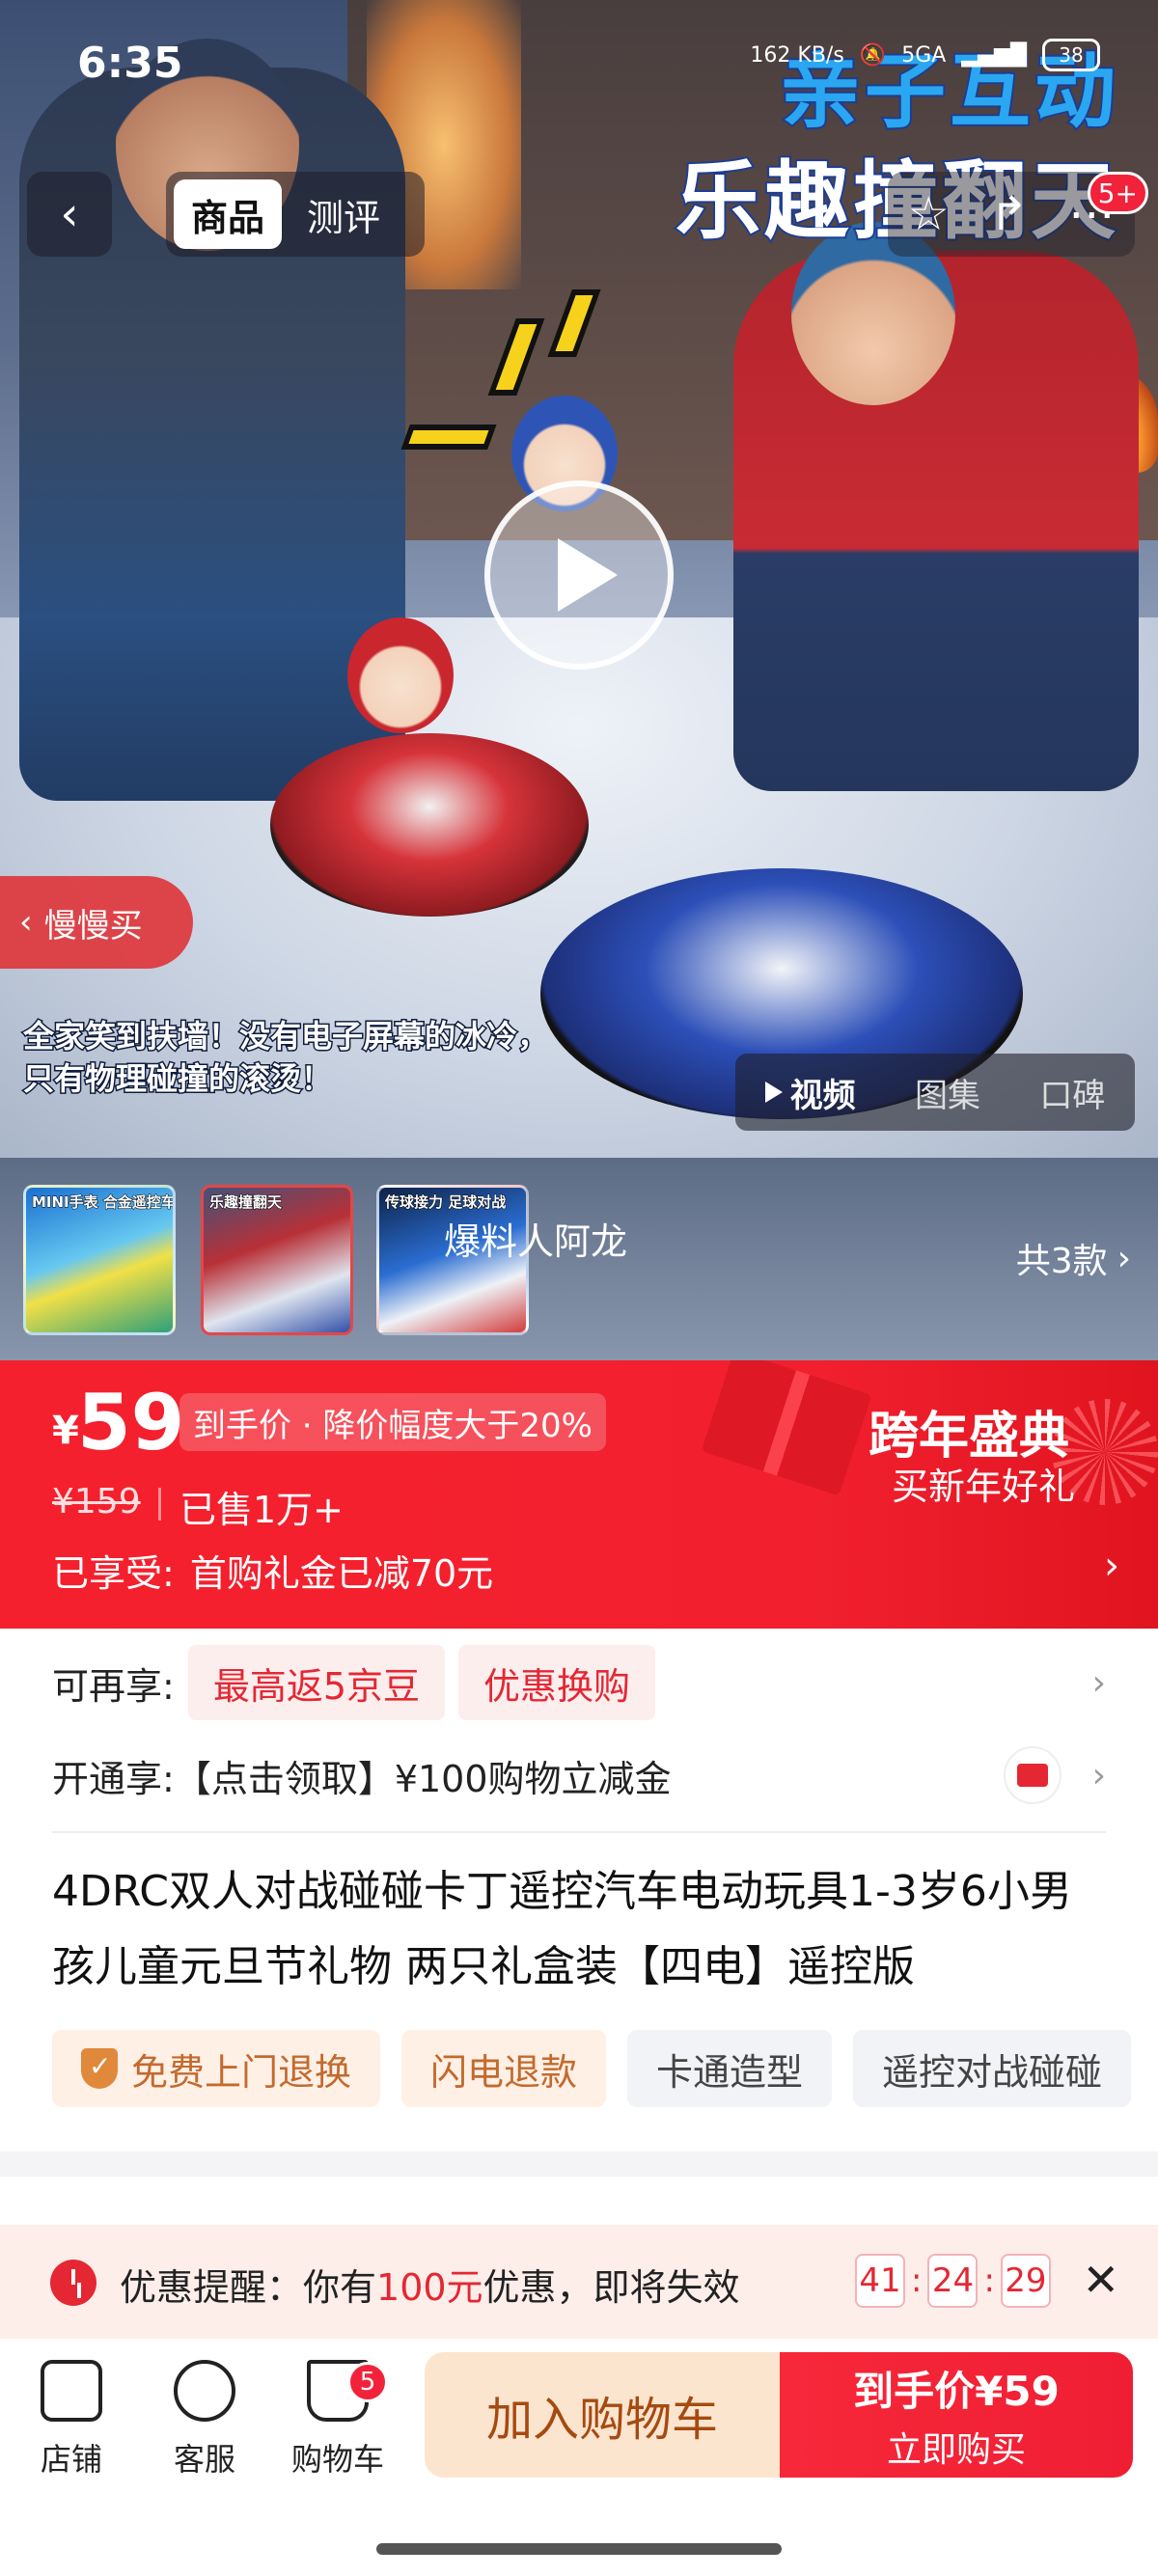 The width and height of the screenshot is (1158, 2576). I want to click on original-price: ¥159, so click(96, 1501).